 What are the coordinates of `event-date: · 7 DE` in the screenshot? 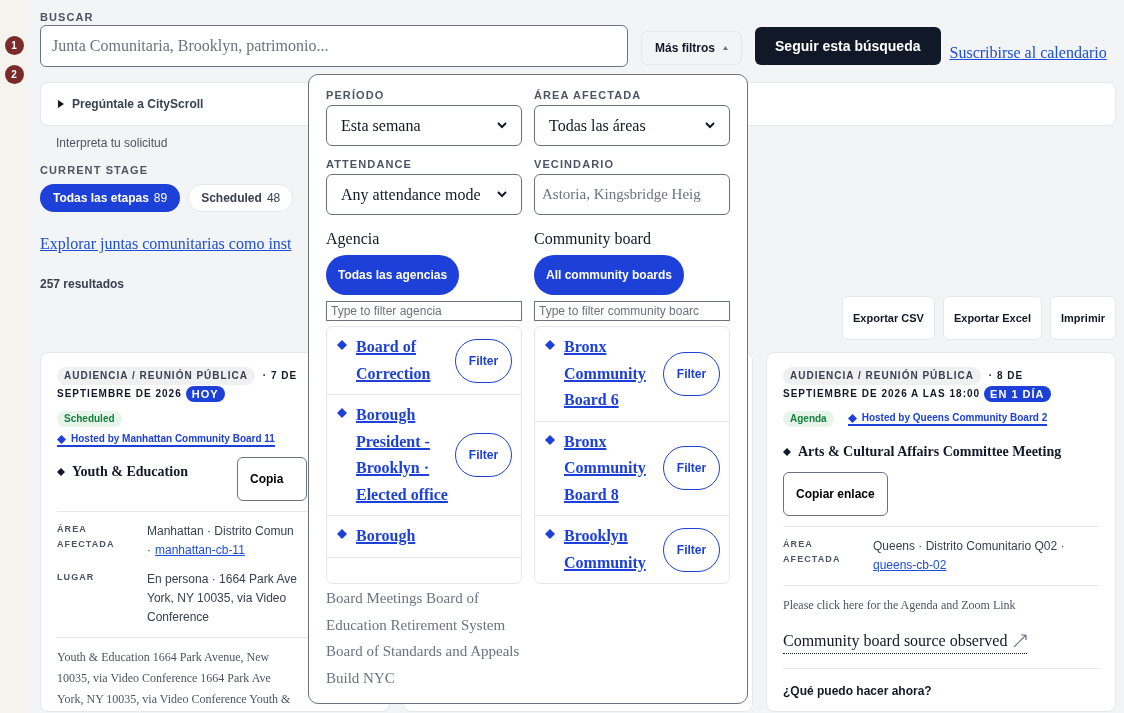 It's located at (280, 376).